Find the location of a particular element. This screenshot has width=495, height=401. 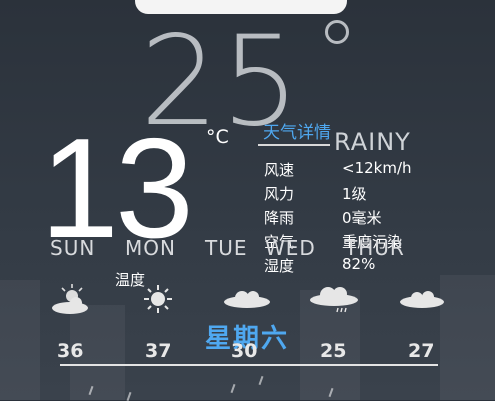

sun-behind-cloud-icon is located at coordinates (70, 299).